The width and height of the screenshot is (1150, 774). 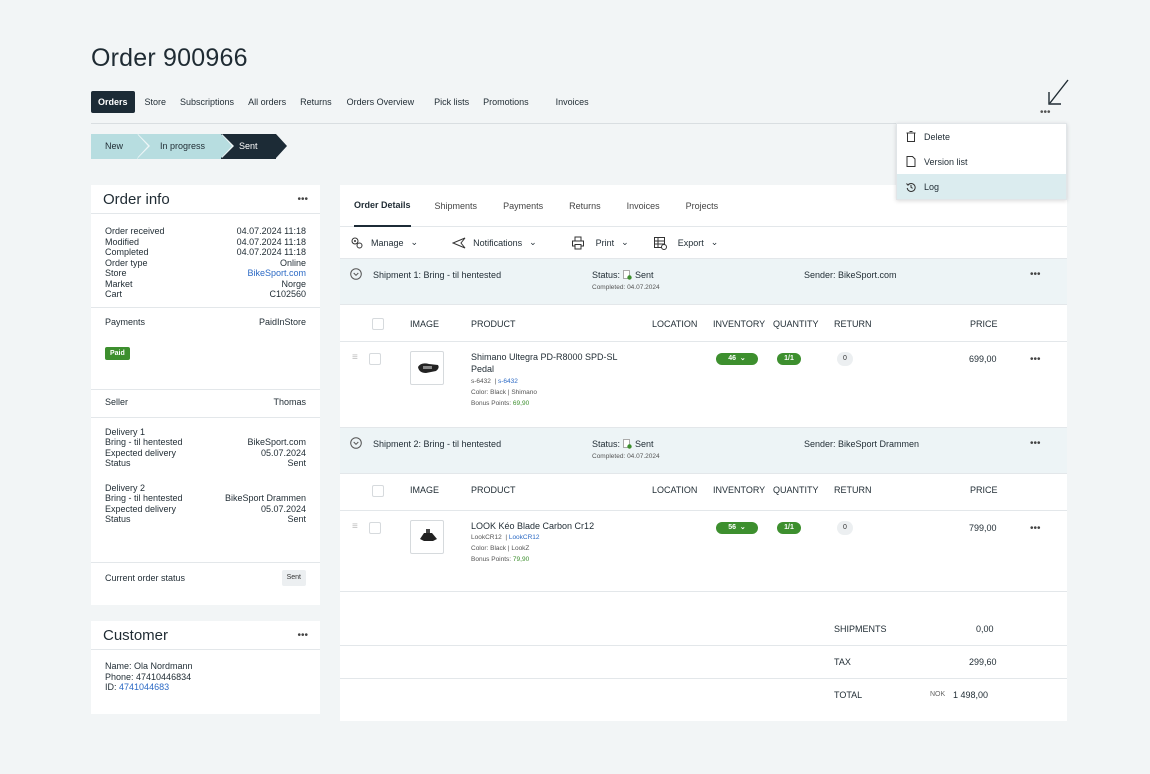 I want to click on delivery2-status-row: Status Sent, so click(x=205, y=519).